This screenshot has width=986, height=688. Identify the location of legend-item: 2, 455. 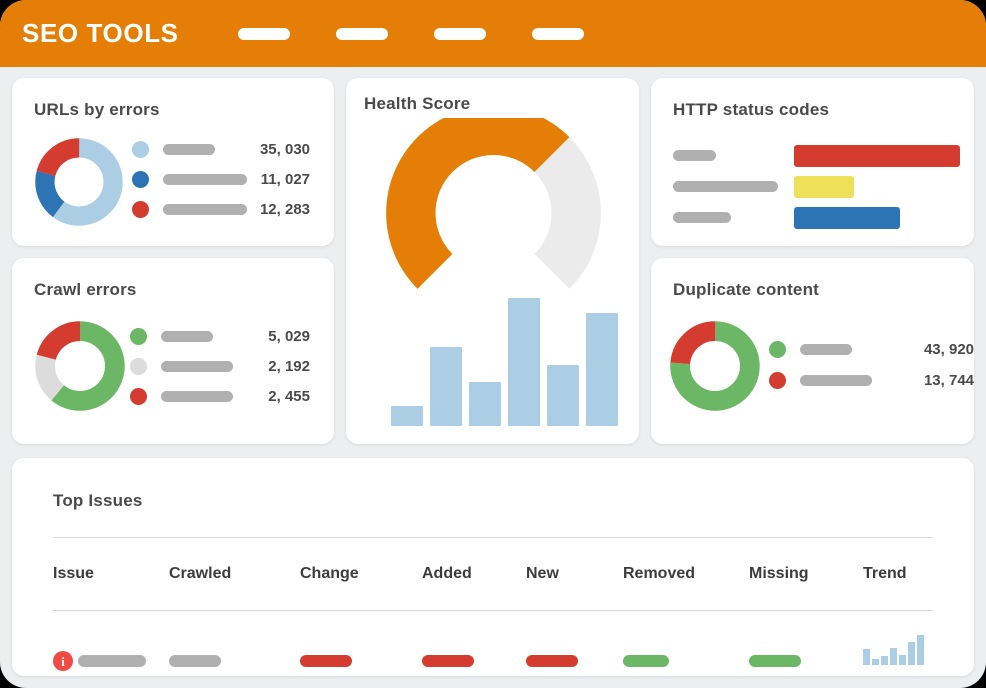
(220, 396).